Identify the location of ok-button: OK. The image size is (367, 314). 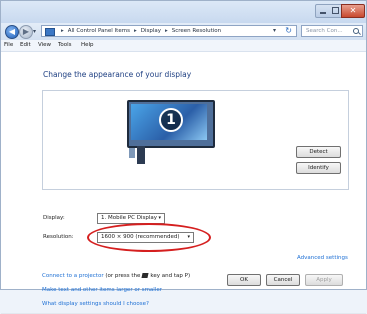
(244, 280).